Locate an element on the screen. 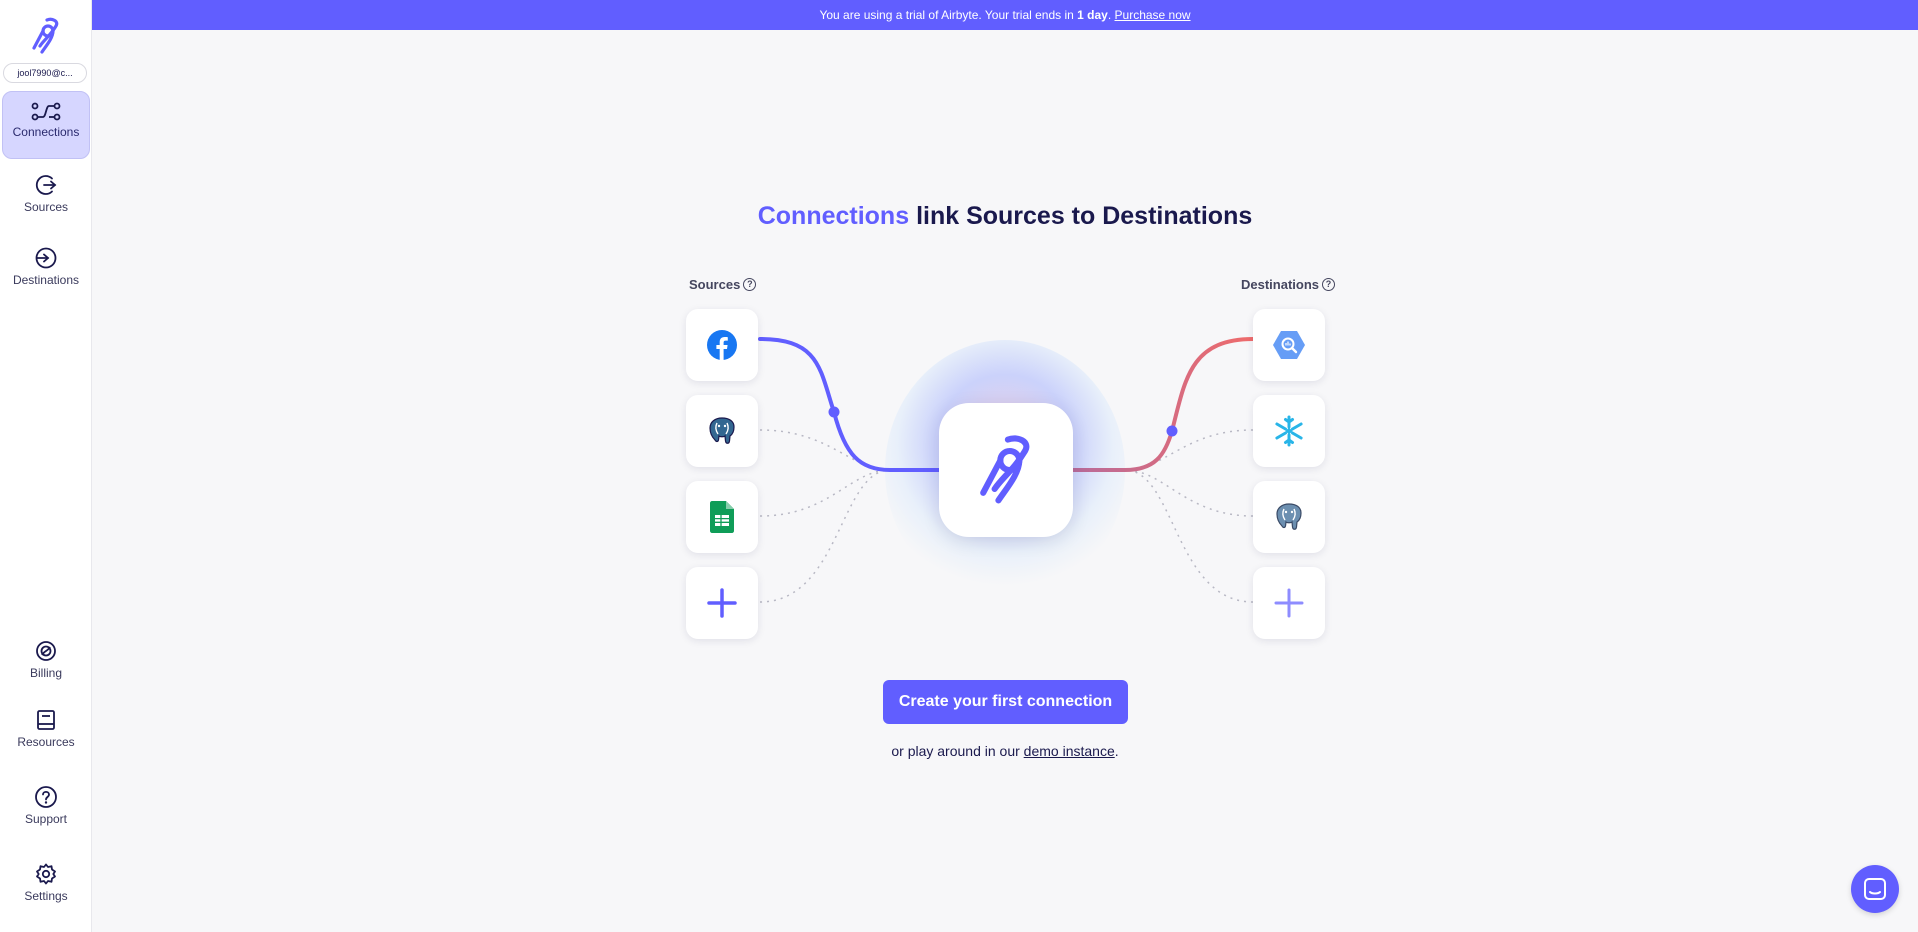 The width and height of the screenshot is (1918, 932). destination-tile-postgres is located at coordinates (1289, 517).